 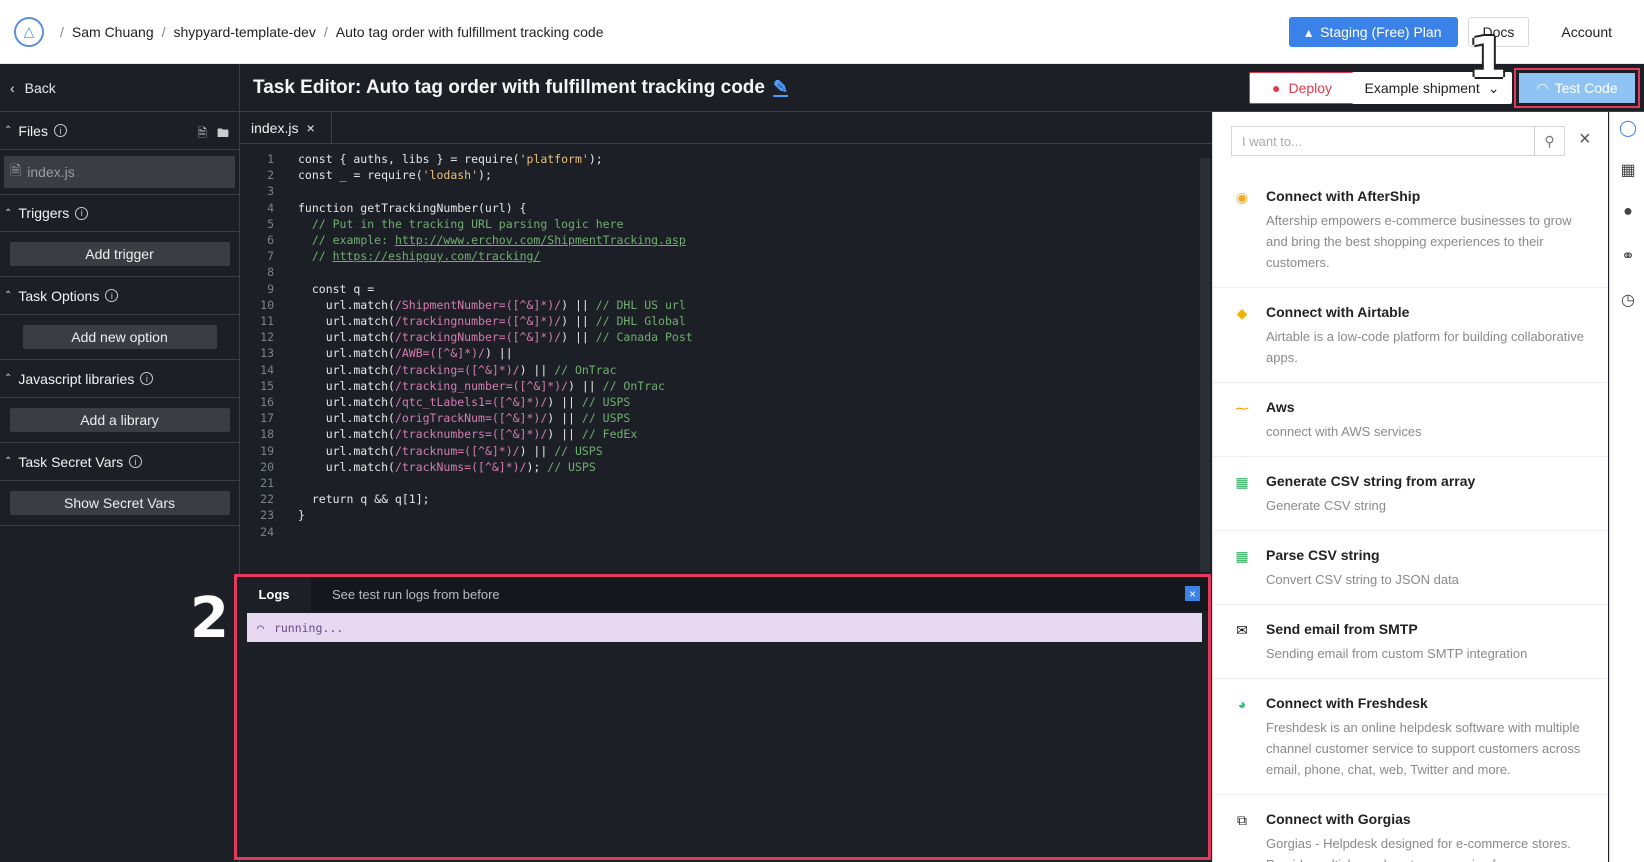 I want to click on code-line: 22 return q && q[1];, so click(x=726, y=500).